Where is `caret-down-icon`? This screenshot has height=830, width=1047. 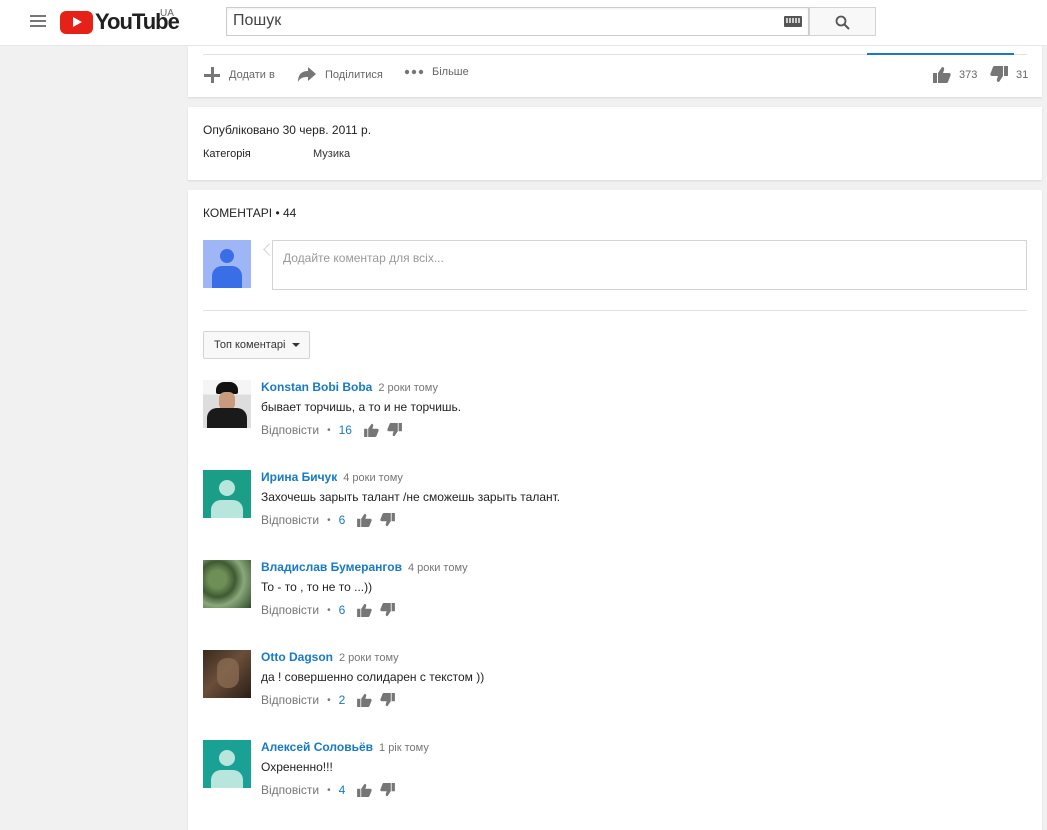 caret-down-icon is located at coordinates (296, 345).